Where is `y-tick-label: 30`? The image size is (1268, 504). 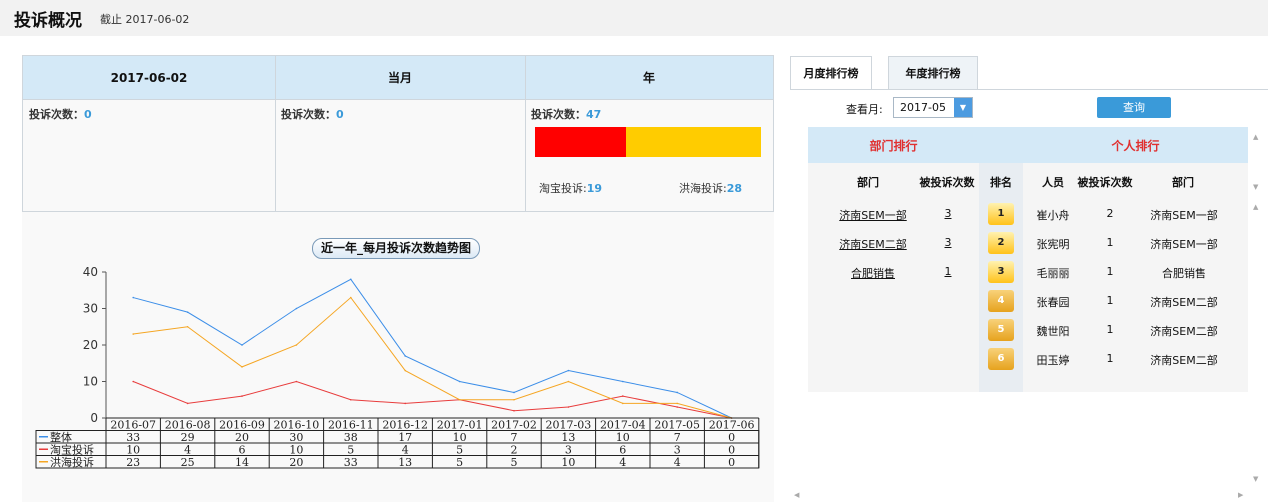
y-tick-label: 30 is located at coordinates (90, 309).